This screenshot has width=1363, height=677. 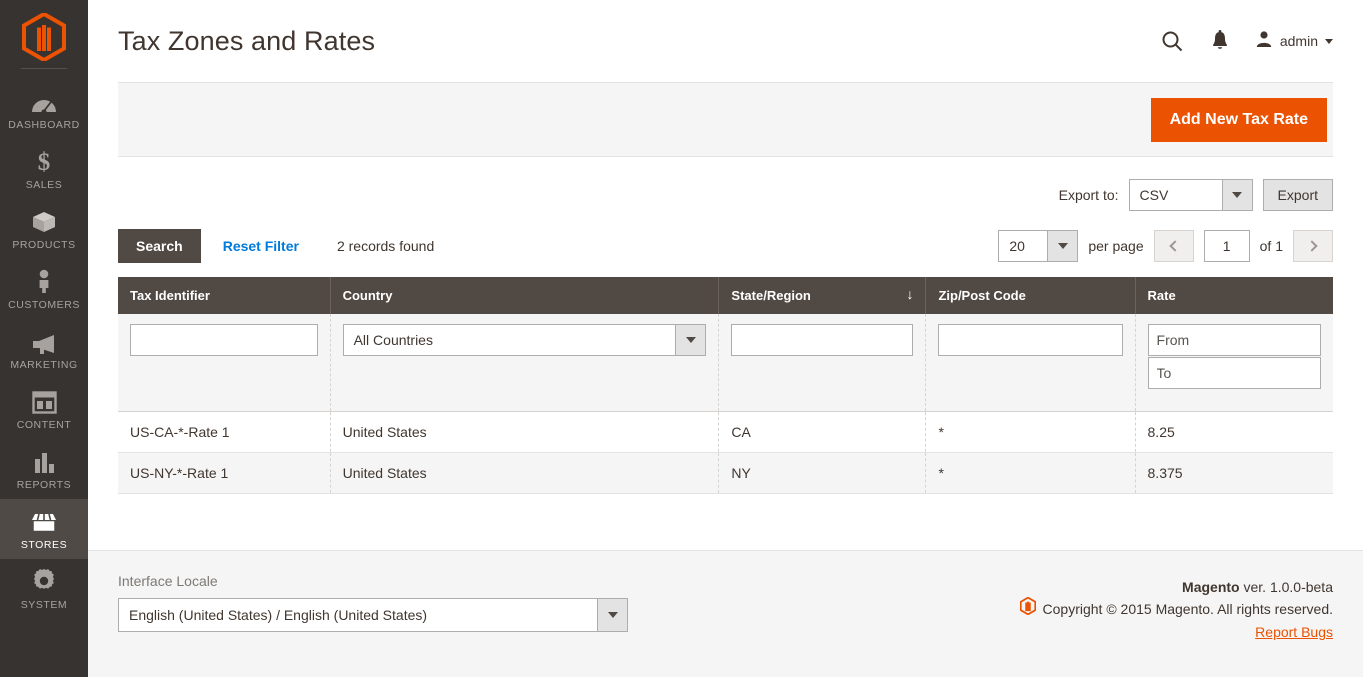 What do you see at coordinates (771, 295) in the screenshot?
I see `column-label: State/Region` at bounding box center [771, 295].